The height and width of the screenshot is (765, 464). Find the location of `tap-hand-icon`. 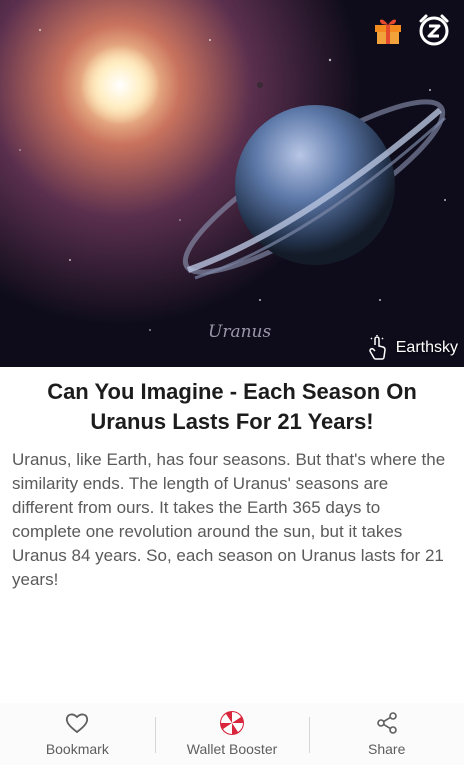

tap-hand-icon is located at coordinates (377, 347).